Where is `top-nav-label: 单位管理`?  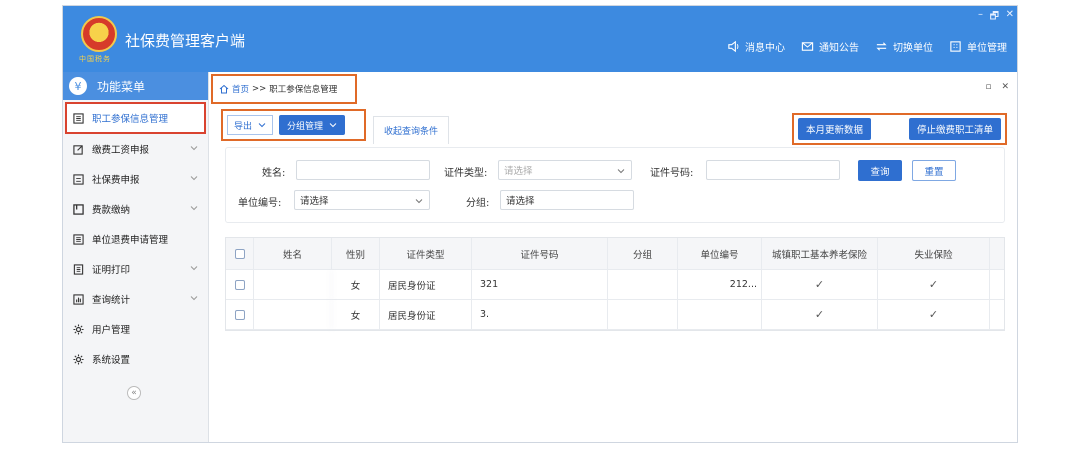 top-nav-label: 单位管理 is located at coordinates (987, 48).